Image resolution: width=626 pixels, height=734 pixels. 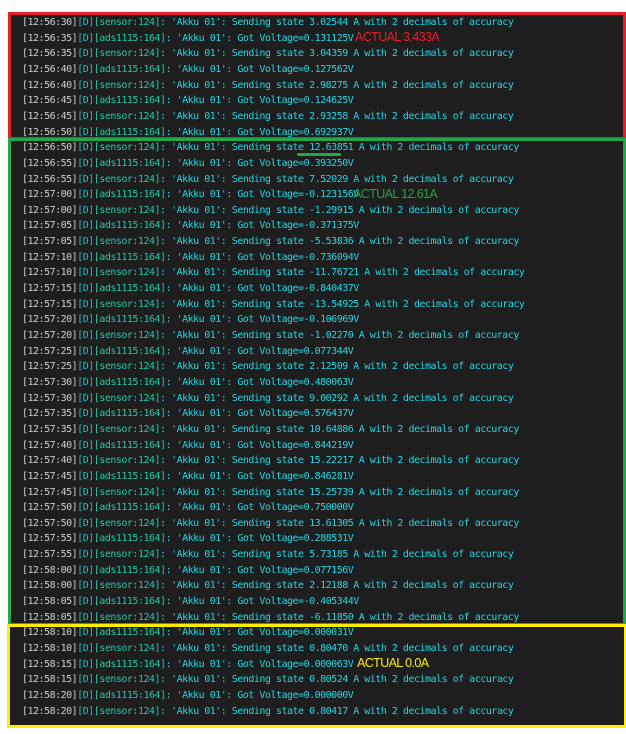 I want to click on annotation-actual-red: ACTUAL 3.433A, so click(x=397, y=37).